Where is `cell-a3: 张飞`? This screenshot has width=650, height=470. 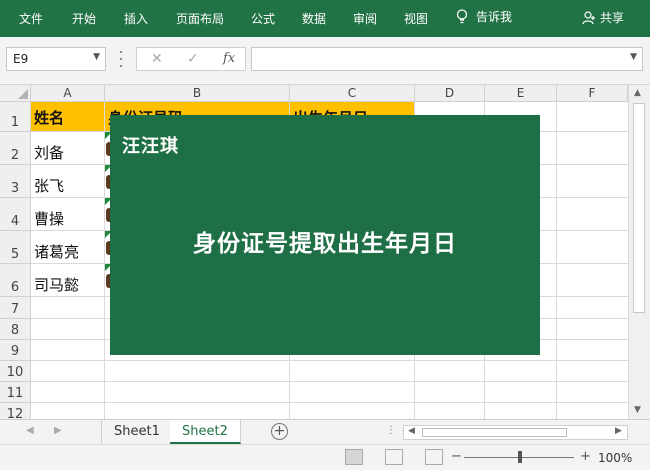
cell-a3: 张飞 is located at coordinates (49, 185).